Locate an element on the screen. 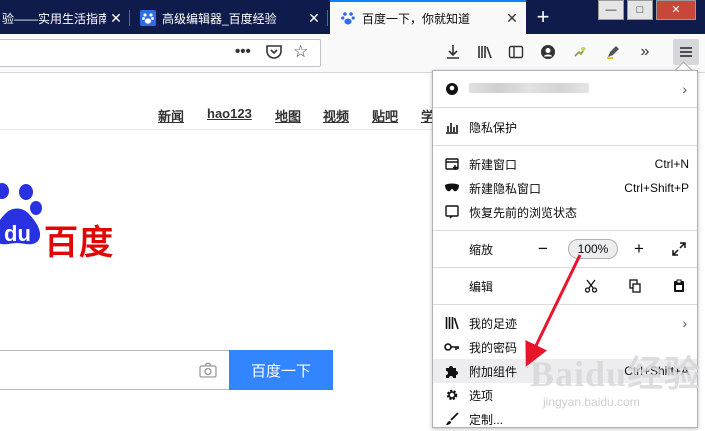 This screenshot has height=431, width=705. library-books-icon is located at coordinates (452, 323).